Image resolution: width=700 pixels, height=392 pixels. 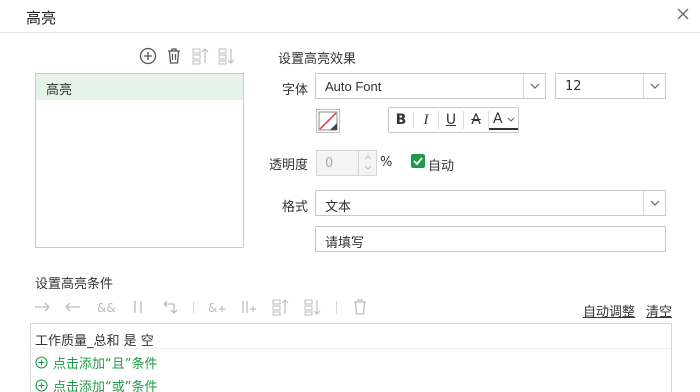 I want to click on highlight-list: 高亮, so click(x=139, y=160).